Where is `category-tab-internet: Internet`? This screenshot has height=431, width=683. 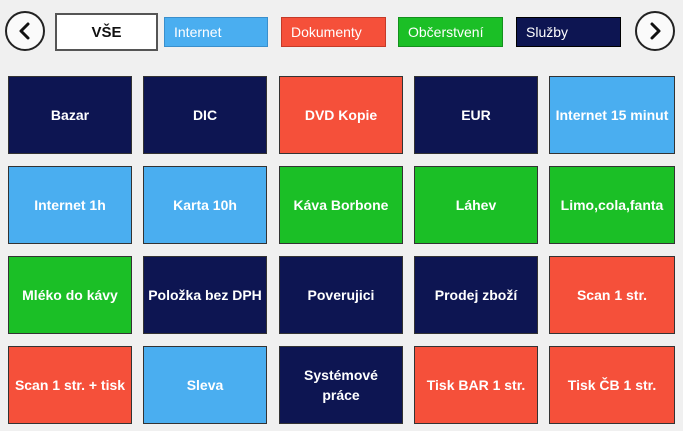
category-tab-internet: Internet is located at coordinates (216, 32).